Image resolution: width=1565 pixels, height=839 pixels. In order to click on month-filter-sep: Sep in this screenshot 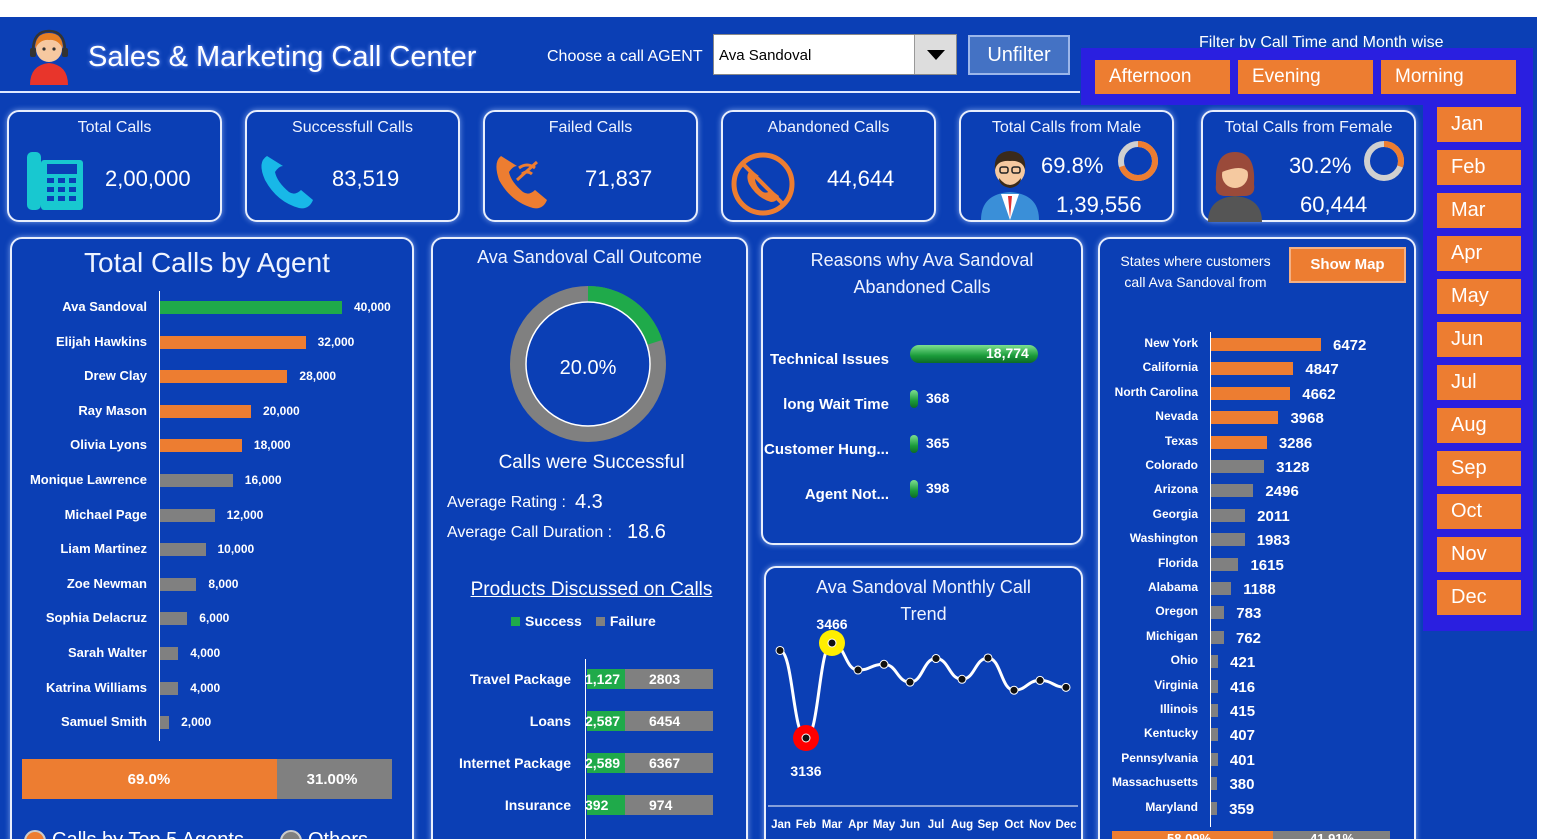, I will do `click(1479, 468)`.